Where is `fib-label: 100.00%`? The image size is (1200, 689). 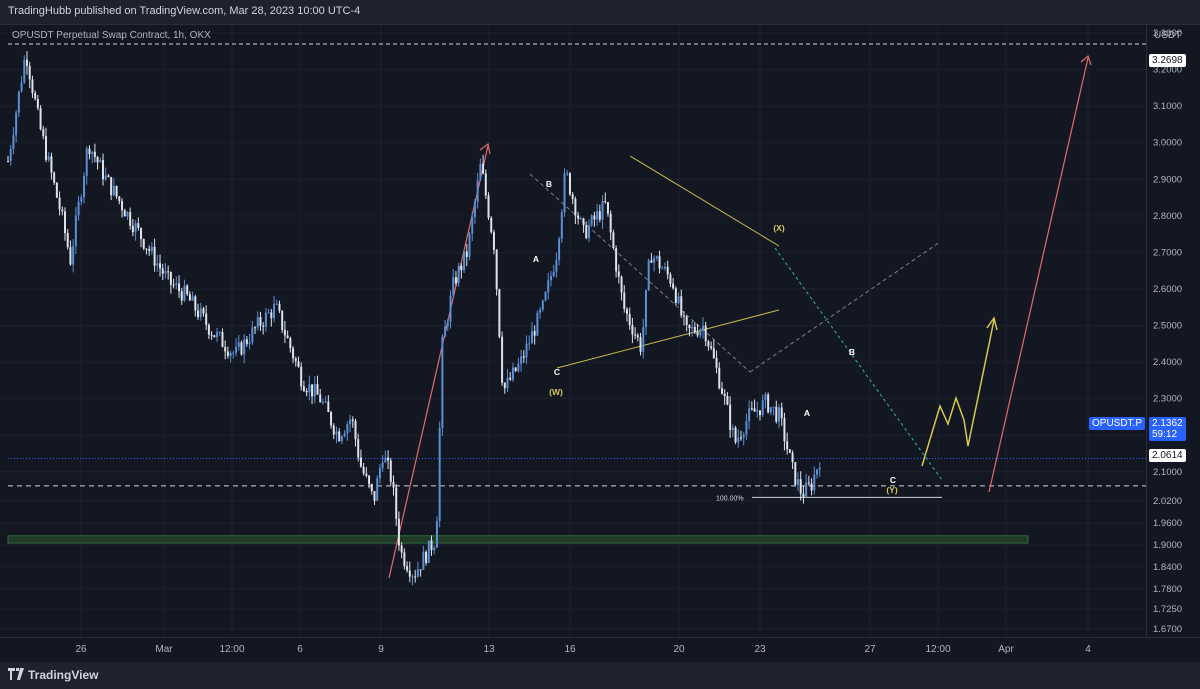
fib-label: 100.00% is located at coordinates (730, 498).